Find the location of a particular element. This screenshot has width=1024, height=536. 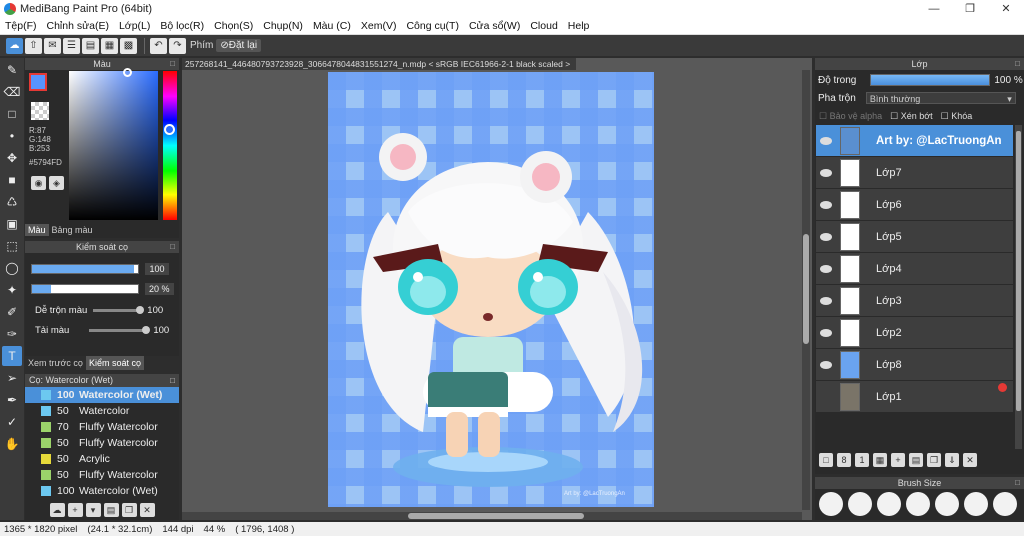

document-icon: ▦ is located at coordinates (109, 45).